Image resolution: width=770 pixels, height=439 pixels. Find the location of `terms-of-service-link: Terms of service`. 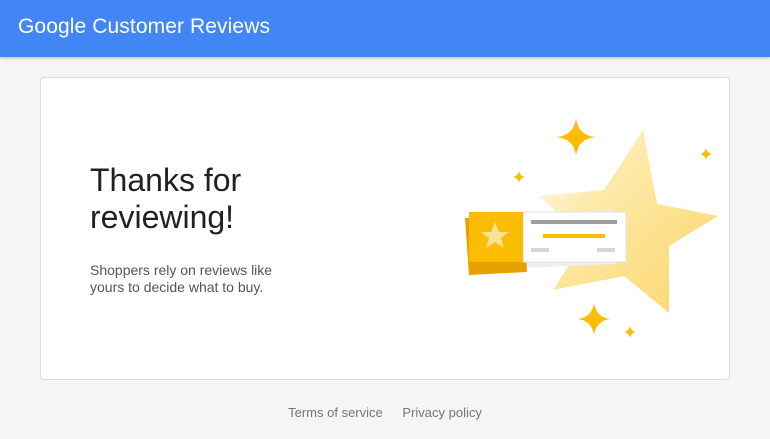

terms-of-service-link: Terms of service is located at coordinates (335, 412).